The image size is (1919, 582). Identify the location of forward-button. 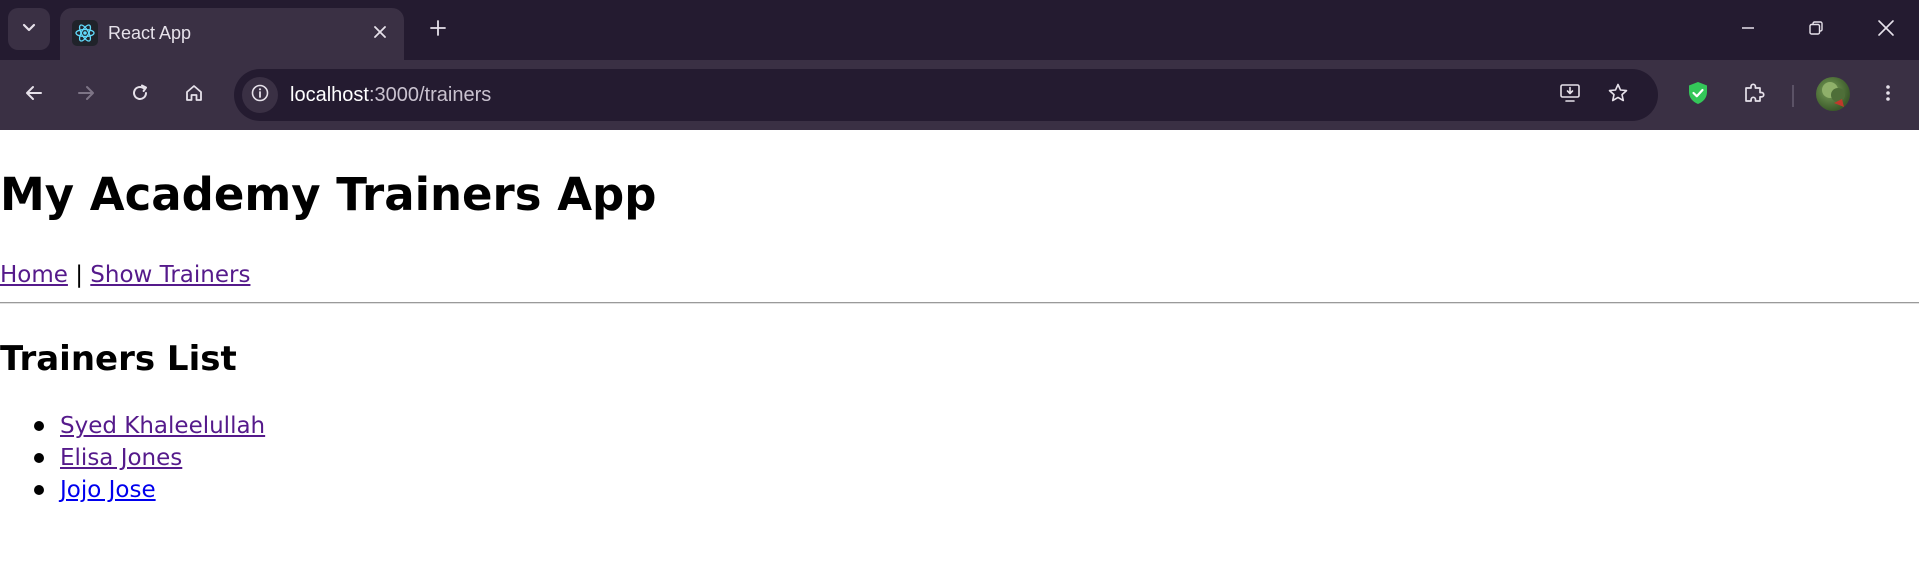
(86, 95).